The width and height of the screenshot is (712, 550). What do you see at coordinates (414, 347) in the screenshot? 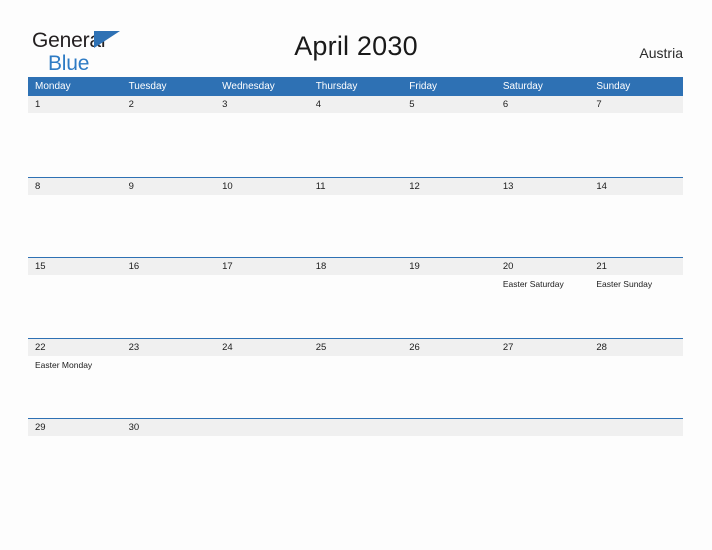
I see `day-number: 26` at bounding box center [414, 347].